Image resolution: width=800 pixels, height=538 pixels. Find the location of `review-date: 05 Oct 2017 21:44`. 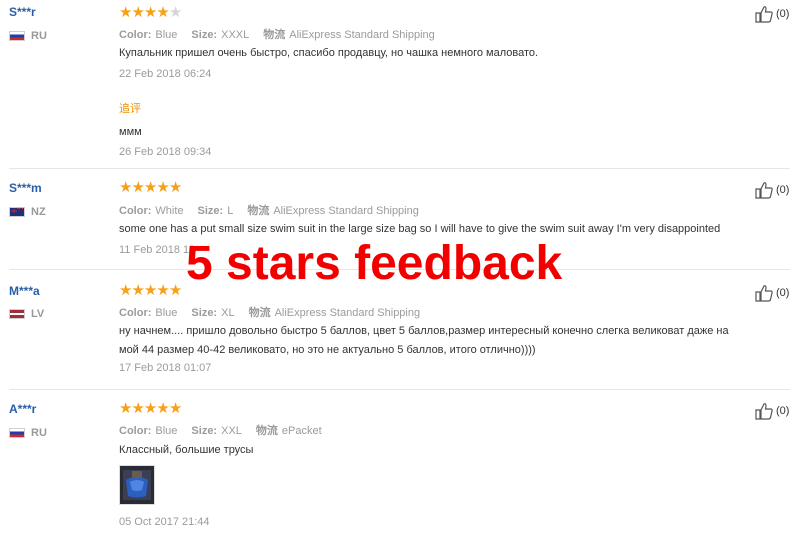

review-date: 05 Oct 2017 21:44 is located at coordinates (164, 522).